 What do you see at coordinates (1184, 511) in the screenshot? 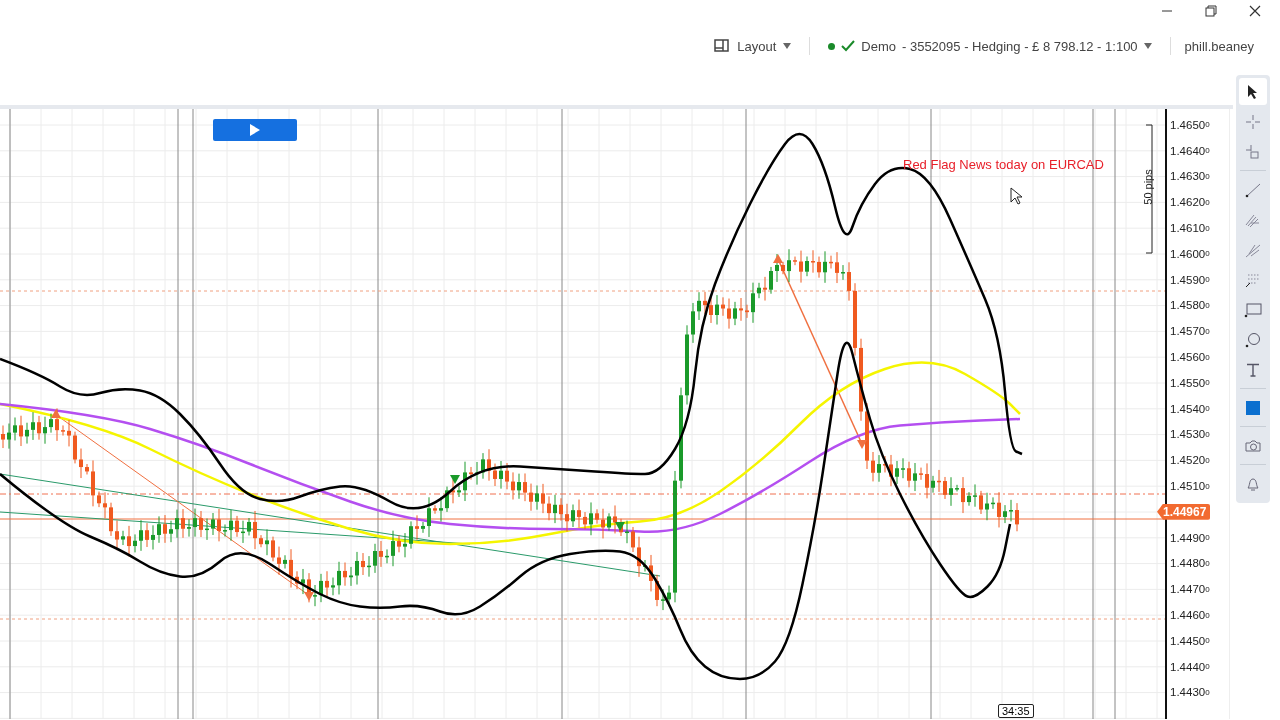
I see `price-tag: 1.44967` at bounding box center [1184, 511].